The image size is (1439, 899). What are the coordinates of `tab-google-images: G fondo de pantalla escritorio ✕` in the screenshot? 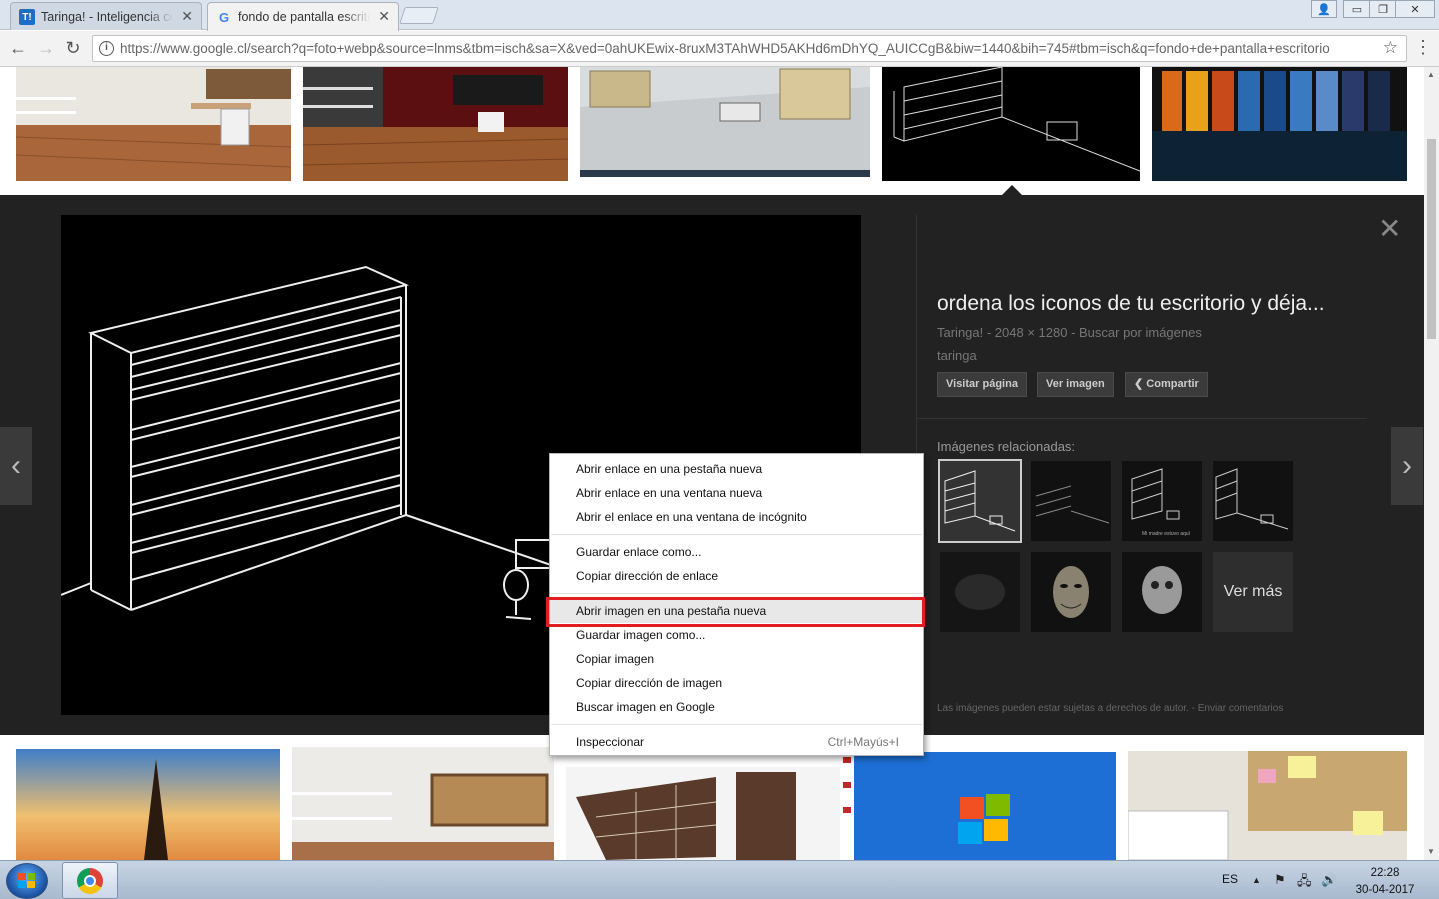 It's located at (303, 16).